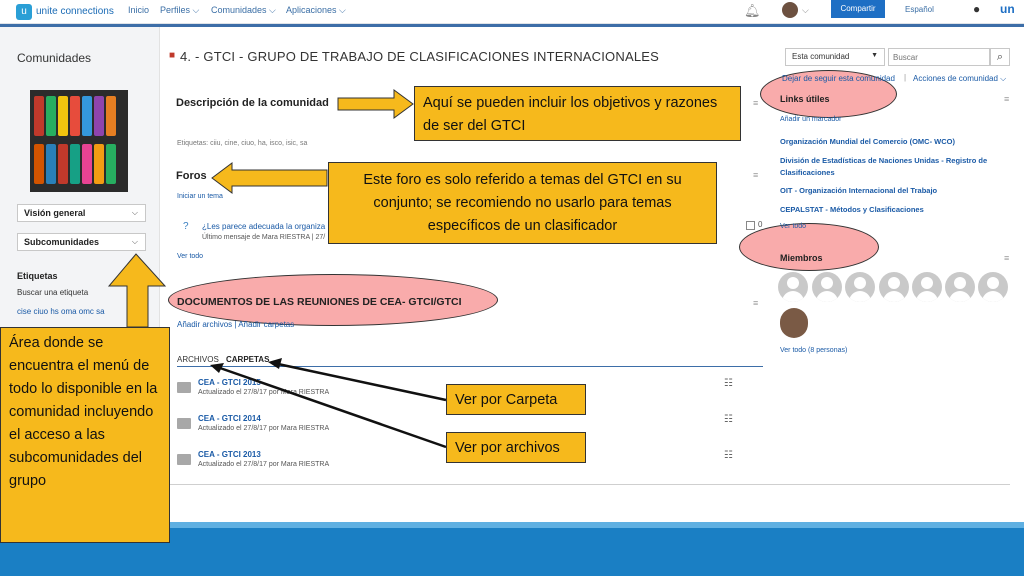 This screenshot has width=1024, height=576. I want to click on arrow-subcomunidades, so click(137, 290).